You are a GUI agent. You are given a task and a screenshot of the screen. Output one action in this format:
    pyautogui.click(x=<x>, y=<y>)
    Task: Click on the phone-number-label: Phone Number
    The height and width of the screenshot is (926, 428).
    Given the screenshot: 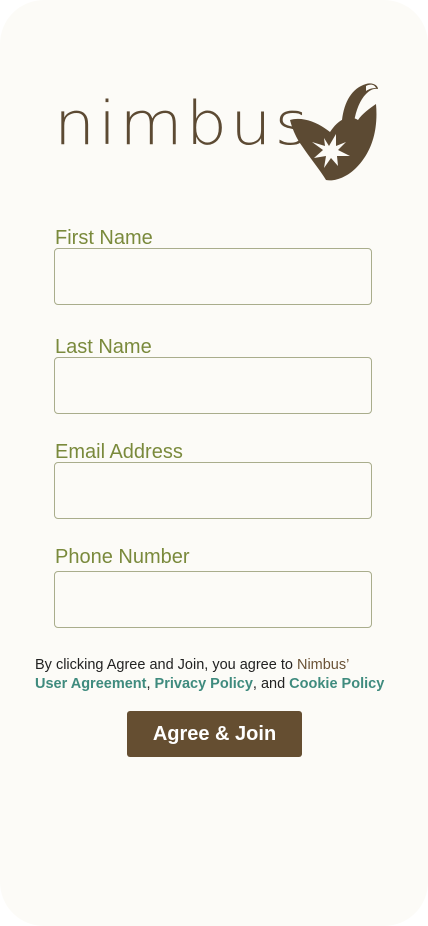 What is the action you would take?
    pyautogui.click(x=122, y=557)
    